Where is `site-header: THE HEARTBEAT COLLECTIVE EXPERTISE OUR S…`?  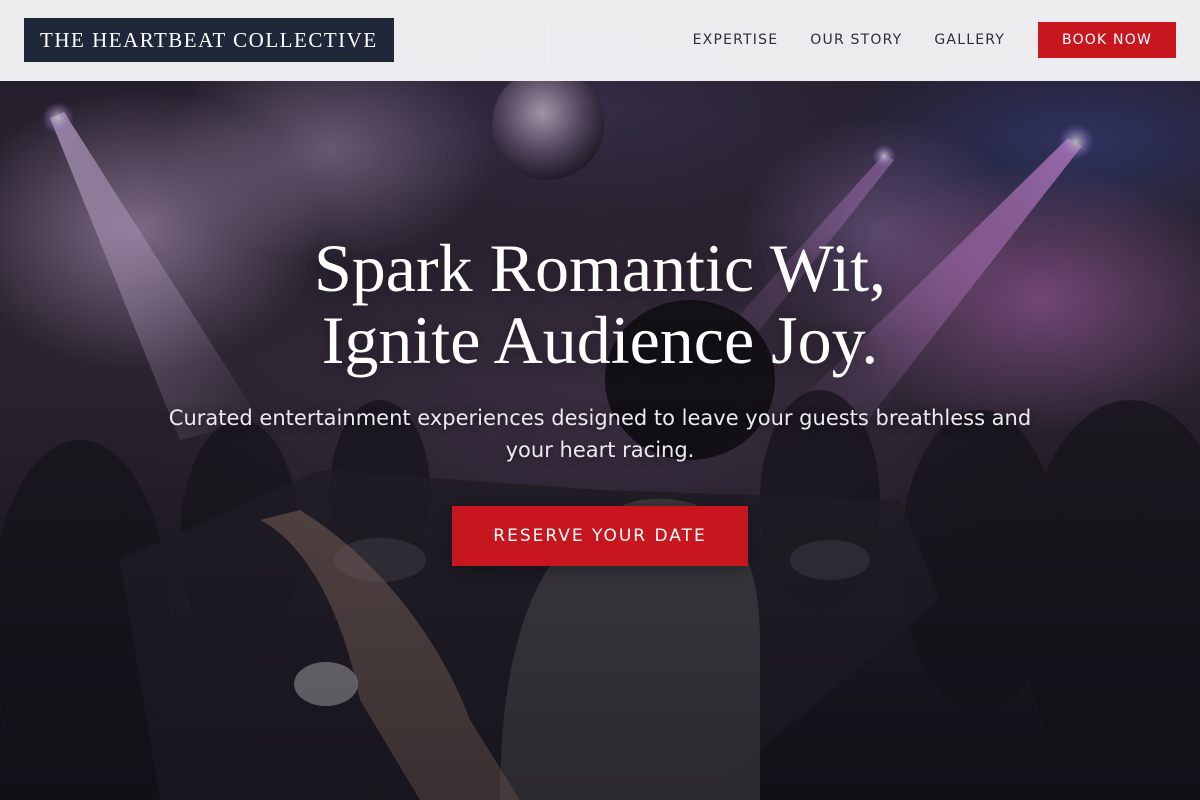 site-header: THE HEARTBEAT COLLECTIVE EXPERTISE OUR S… is located at coordinates (600, 40).